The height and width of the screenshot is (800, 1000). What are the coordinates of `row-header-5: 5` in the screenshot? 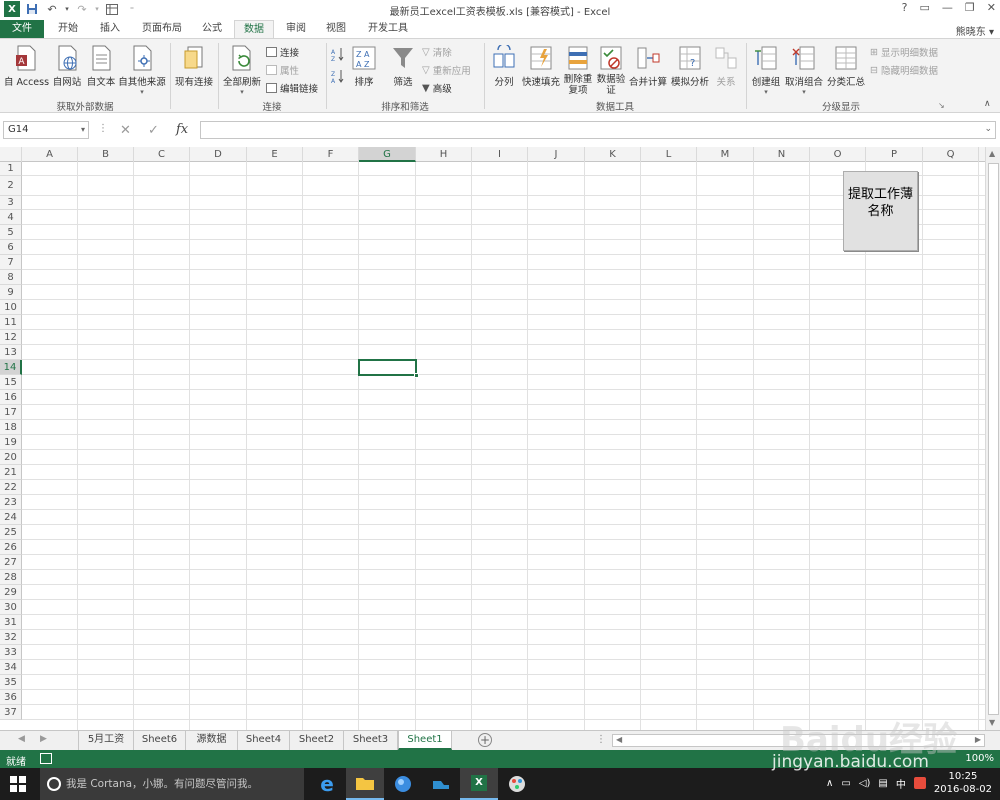 It's located at (11, 232).